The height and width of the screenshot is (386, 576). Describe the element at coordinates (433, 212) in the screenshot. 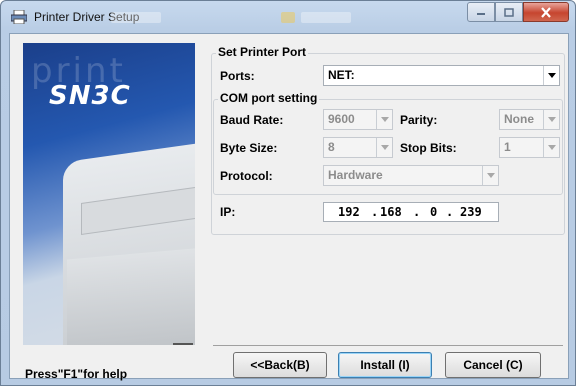

I see `ip-octet-3: 0` at that location.